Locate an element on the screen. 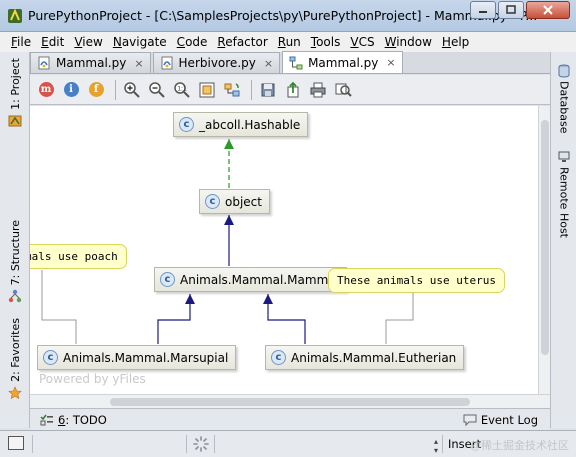  actual-size-button: 1:1 is located at coordinates (182, 90).